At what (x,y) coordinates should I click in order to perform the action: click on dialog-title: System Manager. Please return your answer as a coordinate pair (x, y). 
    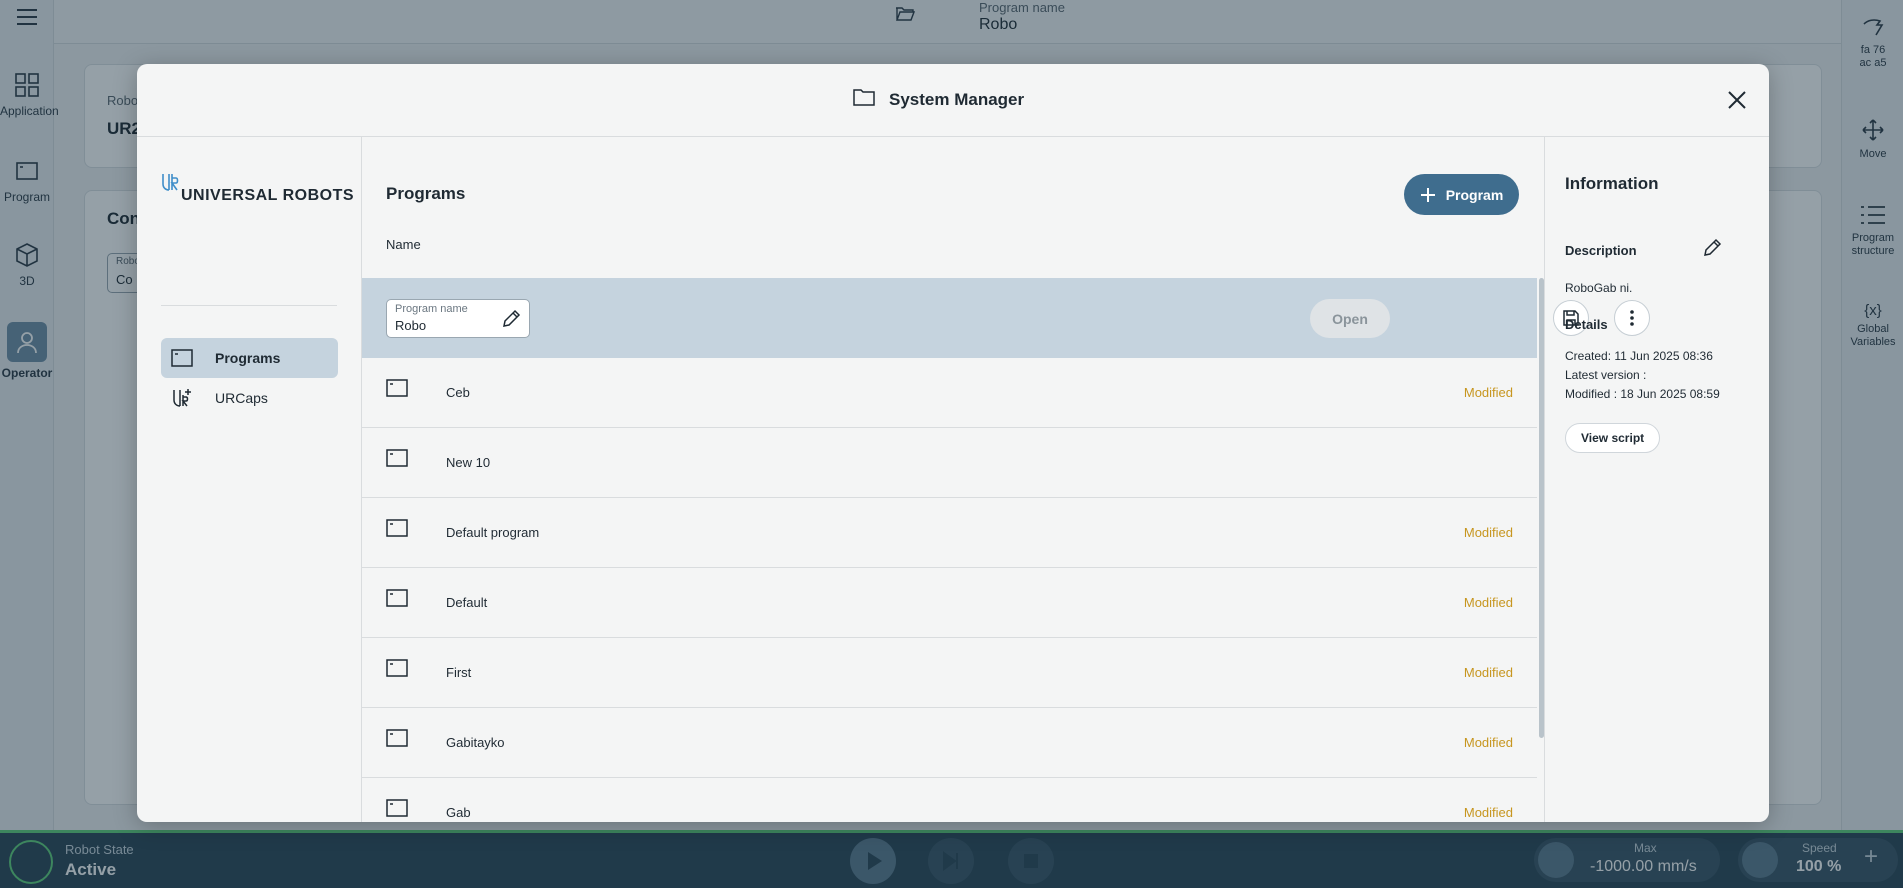
    Looking at the image, I should click on (957, 99).